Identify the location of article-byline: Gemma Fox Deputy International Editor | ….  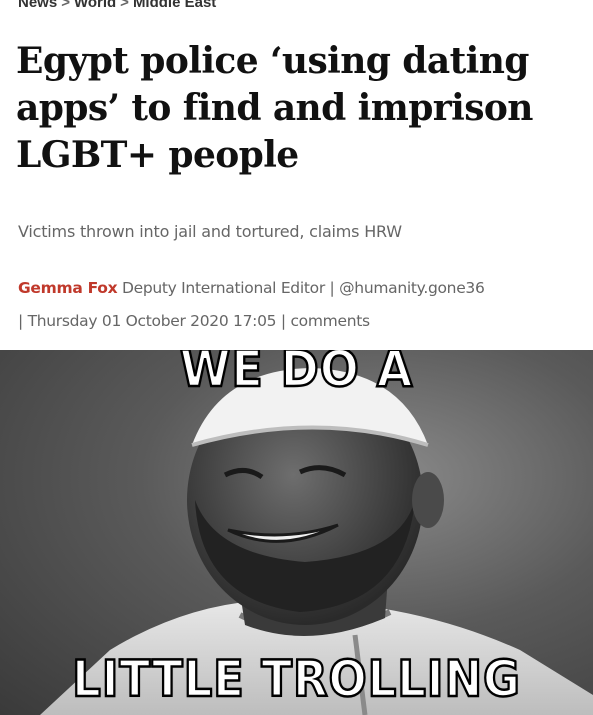
(300, 305).